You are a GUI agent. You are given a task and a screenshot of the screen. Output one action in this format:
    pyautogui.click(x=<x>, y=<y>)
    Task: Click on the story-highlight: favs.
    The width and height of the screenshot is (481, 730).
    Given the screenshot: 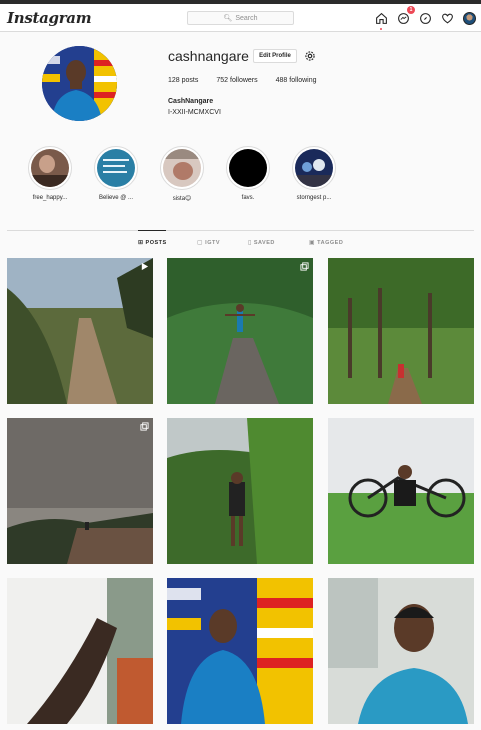 What is the action you would take?
    pyautogui.click(x=248, y=173)
    